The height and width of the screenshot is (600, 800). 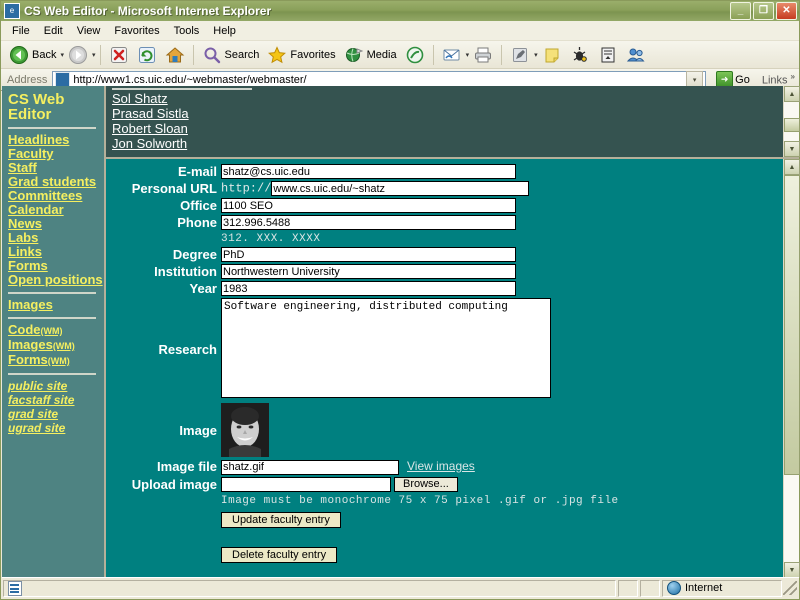 I want to click on phone-field, so click(x=368, y=222).